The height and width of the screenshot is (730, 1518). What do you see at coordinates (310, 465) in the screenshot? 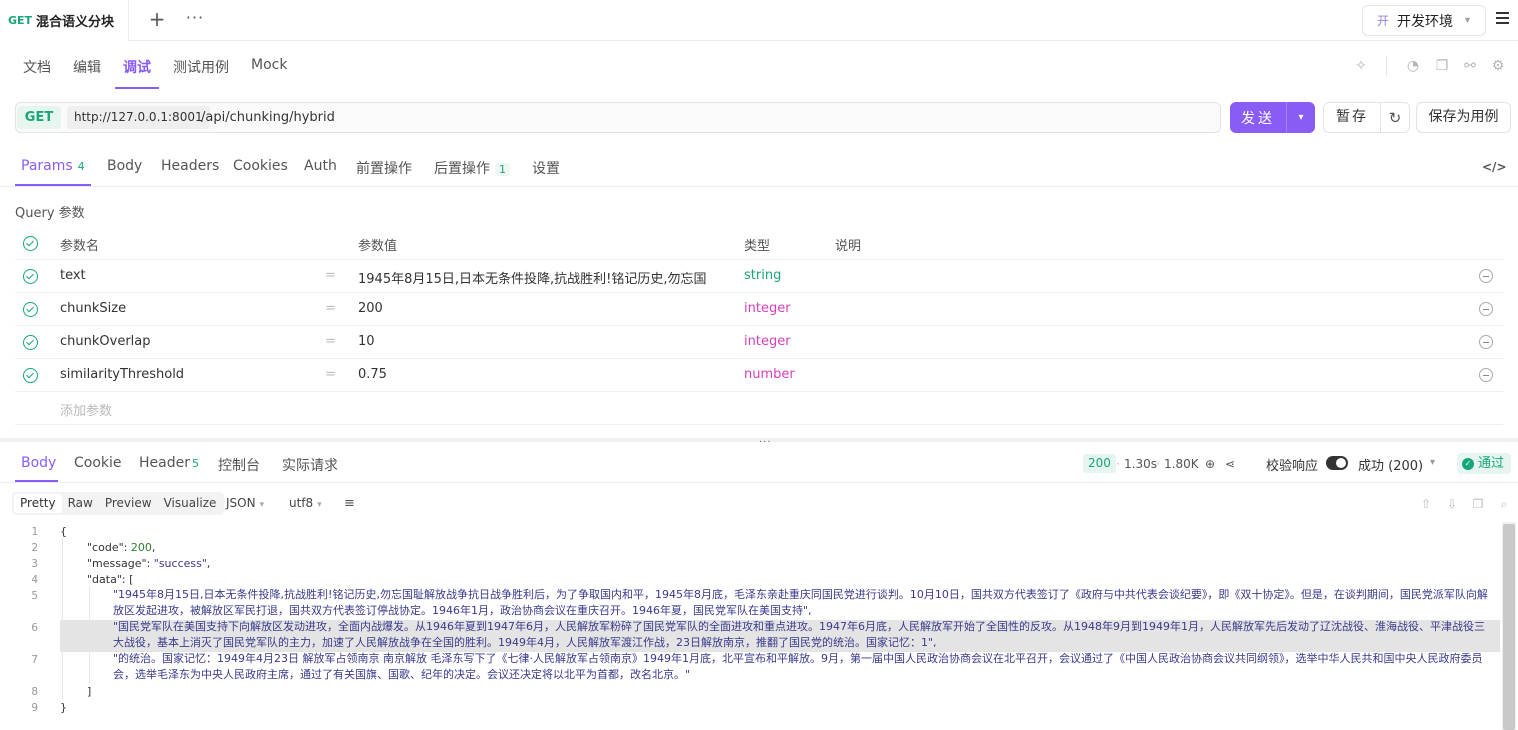
I see `res-tab-actual: 实际请求` at bounding box center [310, 465].